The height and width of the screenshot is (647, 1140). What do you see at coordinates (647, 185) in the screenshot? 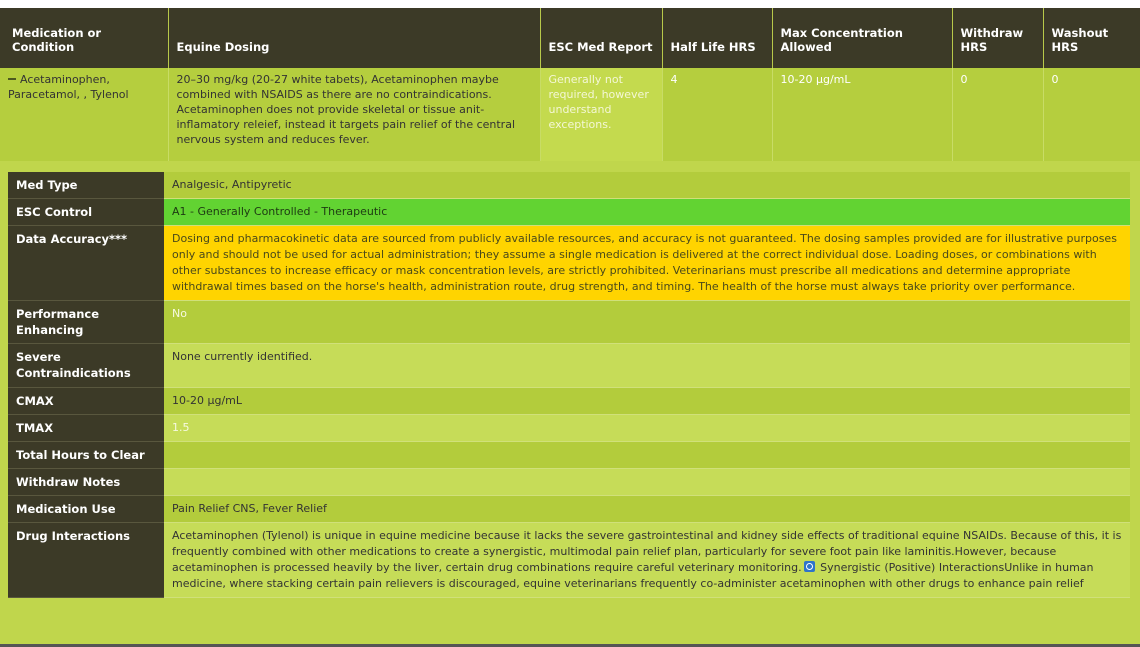
I see `detail-value: Analgesic, Antipyretic` at bounding box center [647, 185].